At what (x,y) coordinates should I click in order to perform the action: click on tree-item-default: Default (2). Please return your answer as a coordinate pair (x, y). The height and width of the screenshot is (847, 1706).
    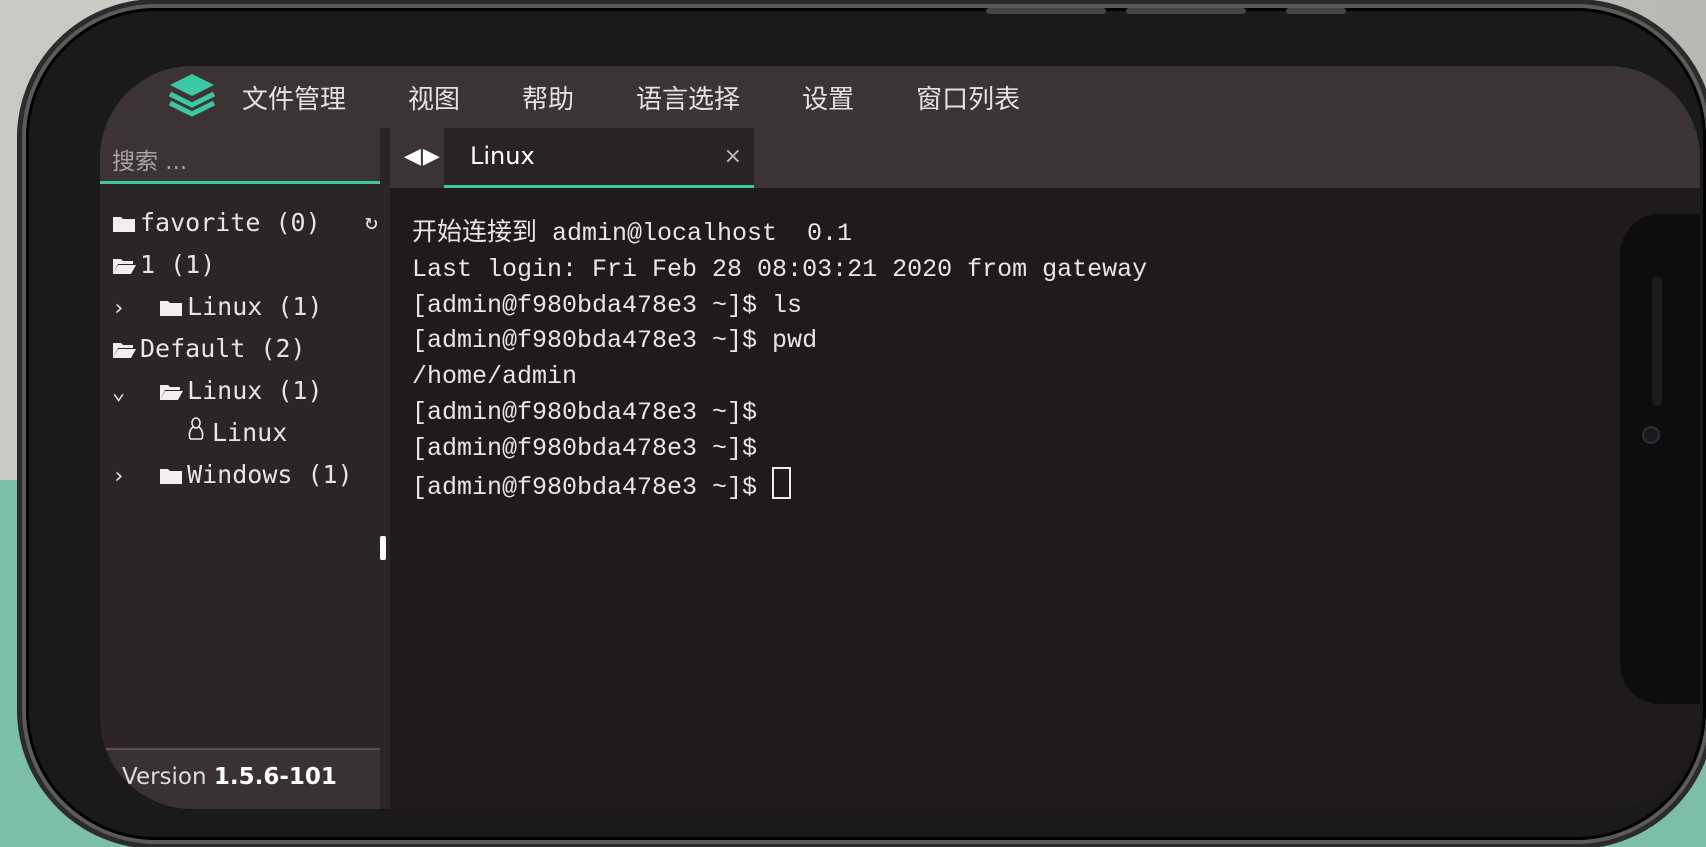
    Looking at the image, I should click on (247, 349).